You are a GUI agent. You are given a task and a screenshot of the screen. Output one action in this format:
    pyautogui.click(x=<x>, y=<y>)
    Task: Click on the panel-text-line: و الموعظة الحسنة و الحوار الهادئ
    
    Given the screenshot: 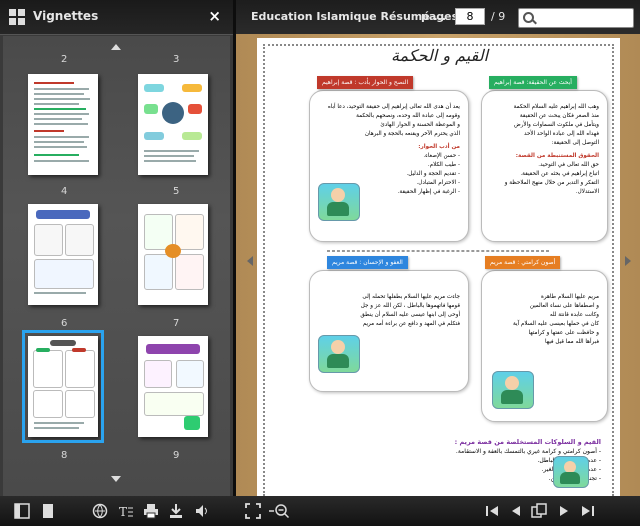 What is the action you would take?
    pyautogui.click(x=420, y=125)
    